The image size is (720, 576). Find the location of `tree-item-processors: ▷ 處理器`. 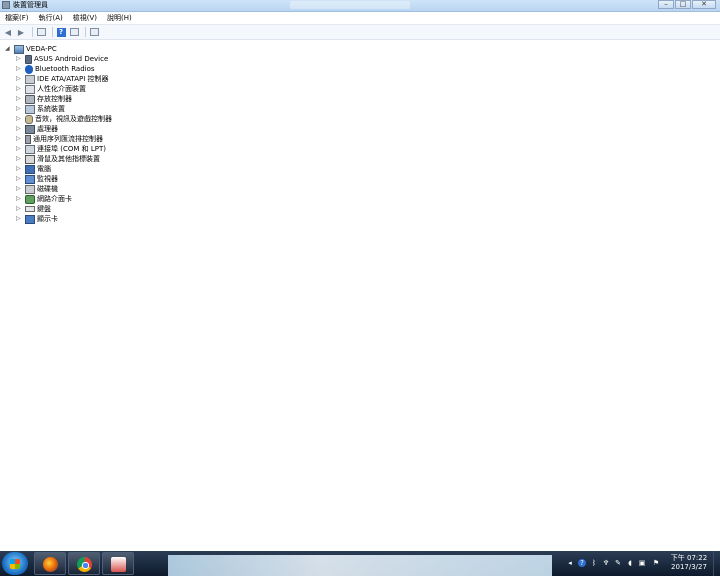

tree-item-processors: ▷ 處理器 is located at coordinates (37, 129).